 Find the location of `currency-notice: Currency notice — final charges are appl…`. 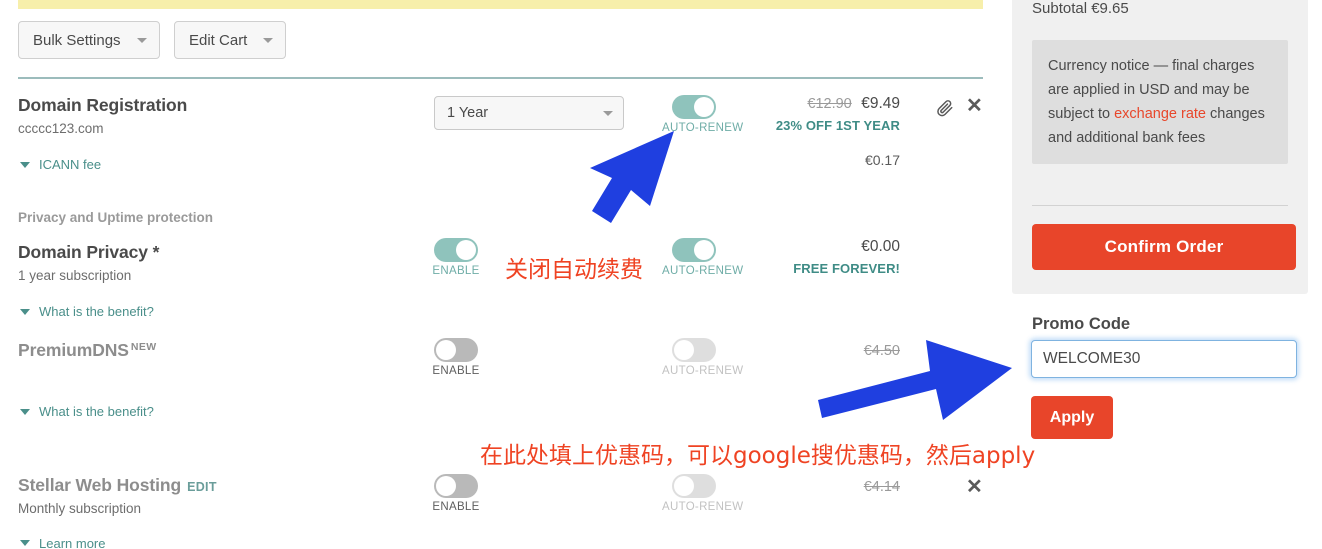

currency-notice: Currency notice — final charges are appl… is located at coordinates (1160, 102).